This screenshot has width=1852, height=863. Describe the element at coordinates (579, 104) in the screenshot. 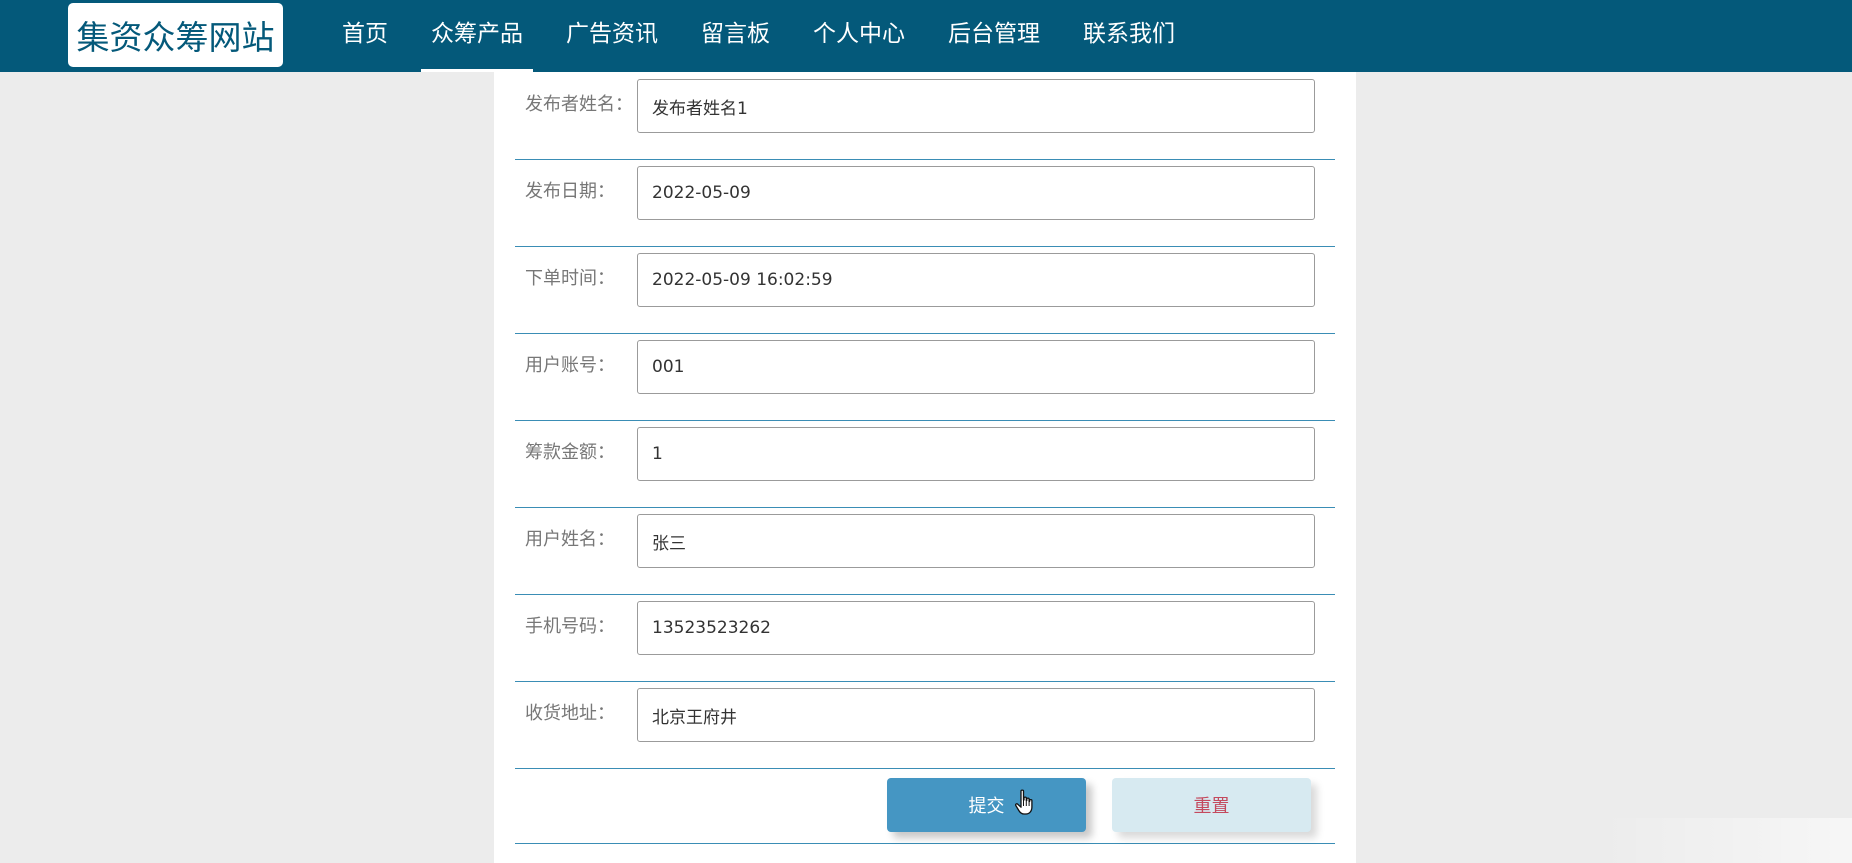

I see `publisher-name-label: 发布者姓名：` at that location.